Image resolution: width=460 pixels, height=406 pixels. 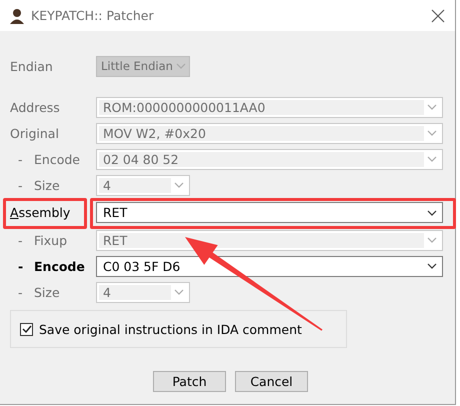 I want to click on field-label: Assembly, so click(x=40, y=212).